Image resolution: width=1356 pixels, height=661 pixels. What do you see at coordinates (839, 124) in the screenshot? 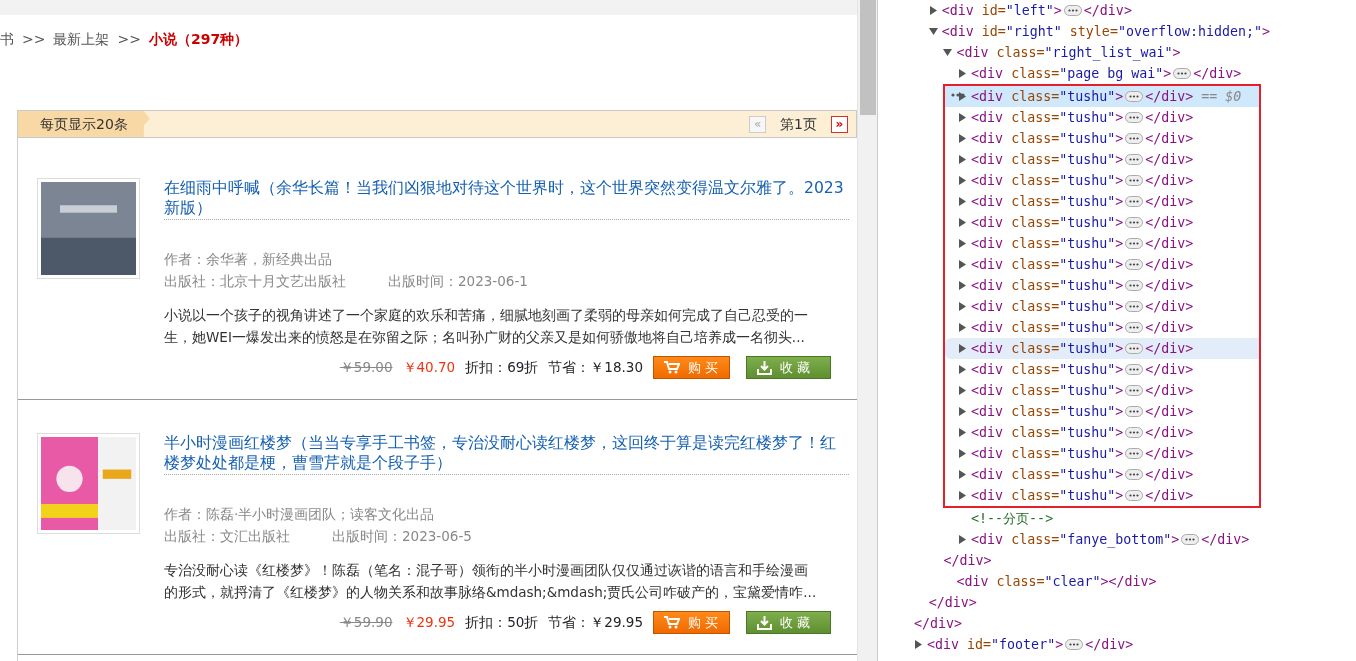
I see `next-page-button: »` at bounding box center [839, 124].